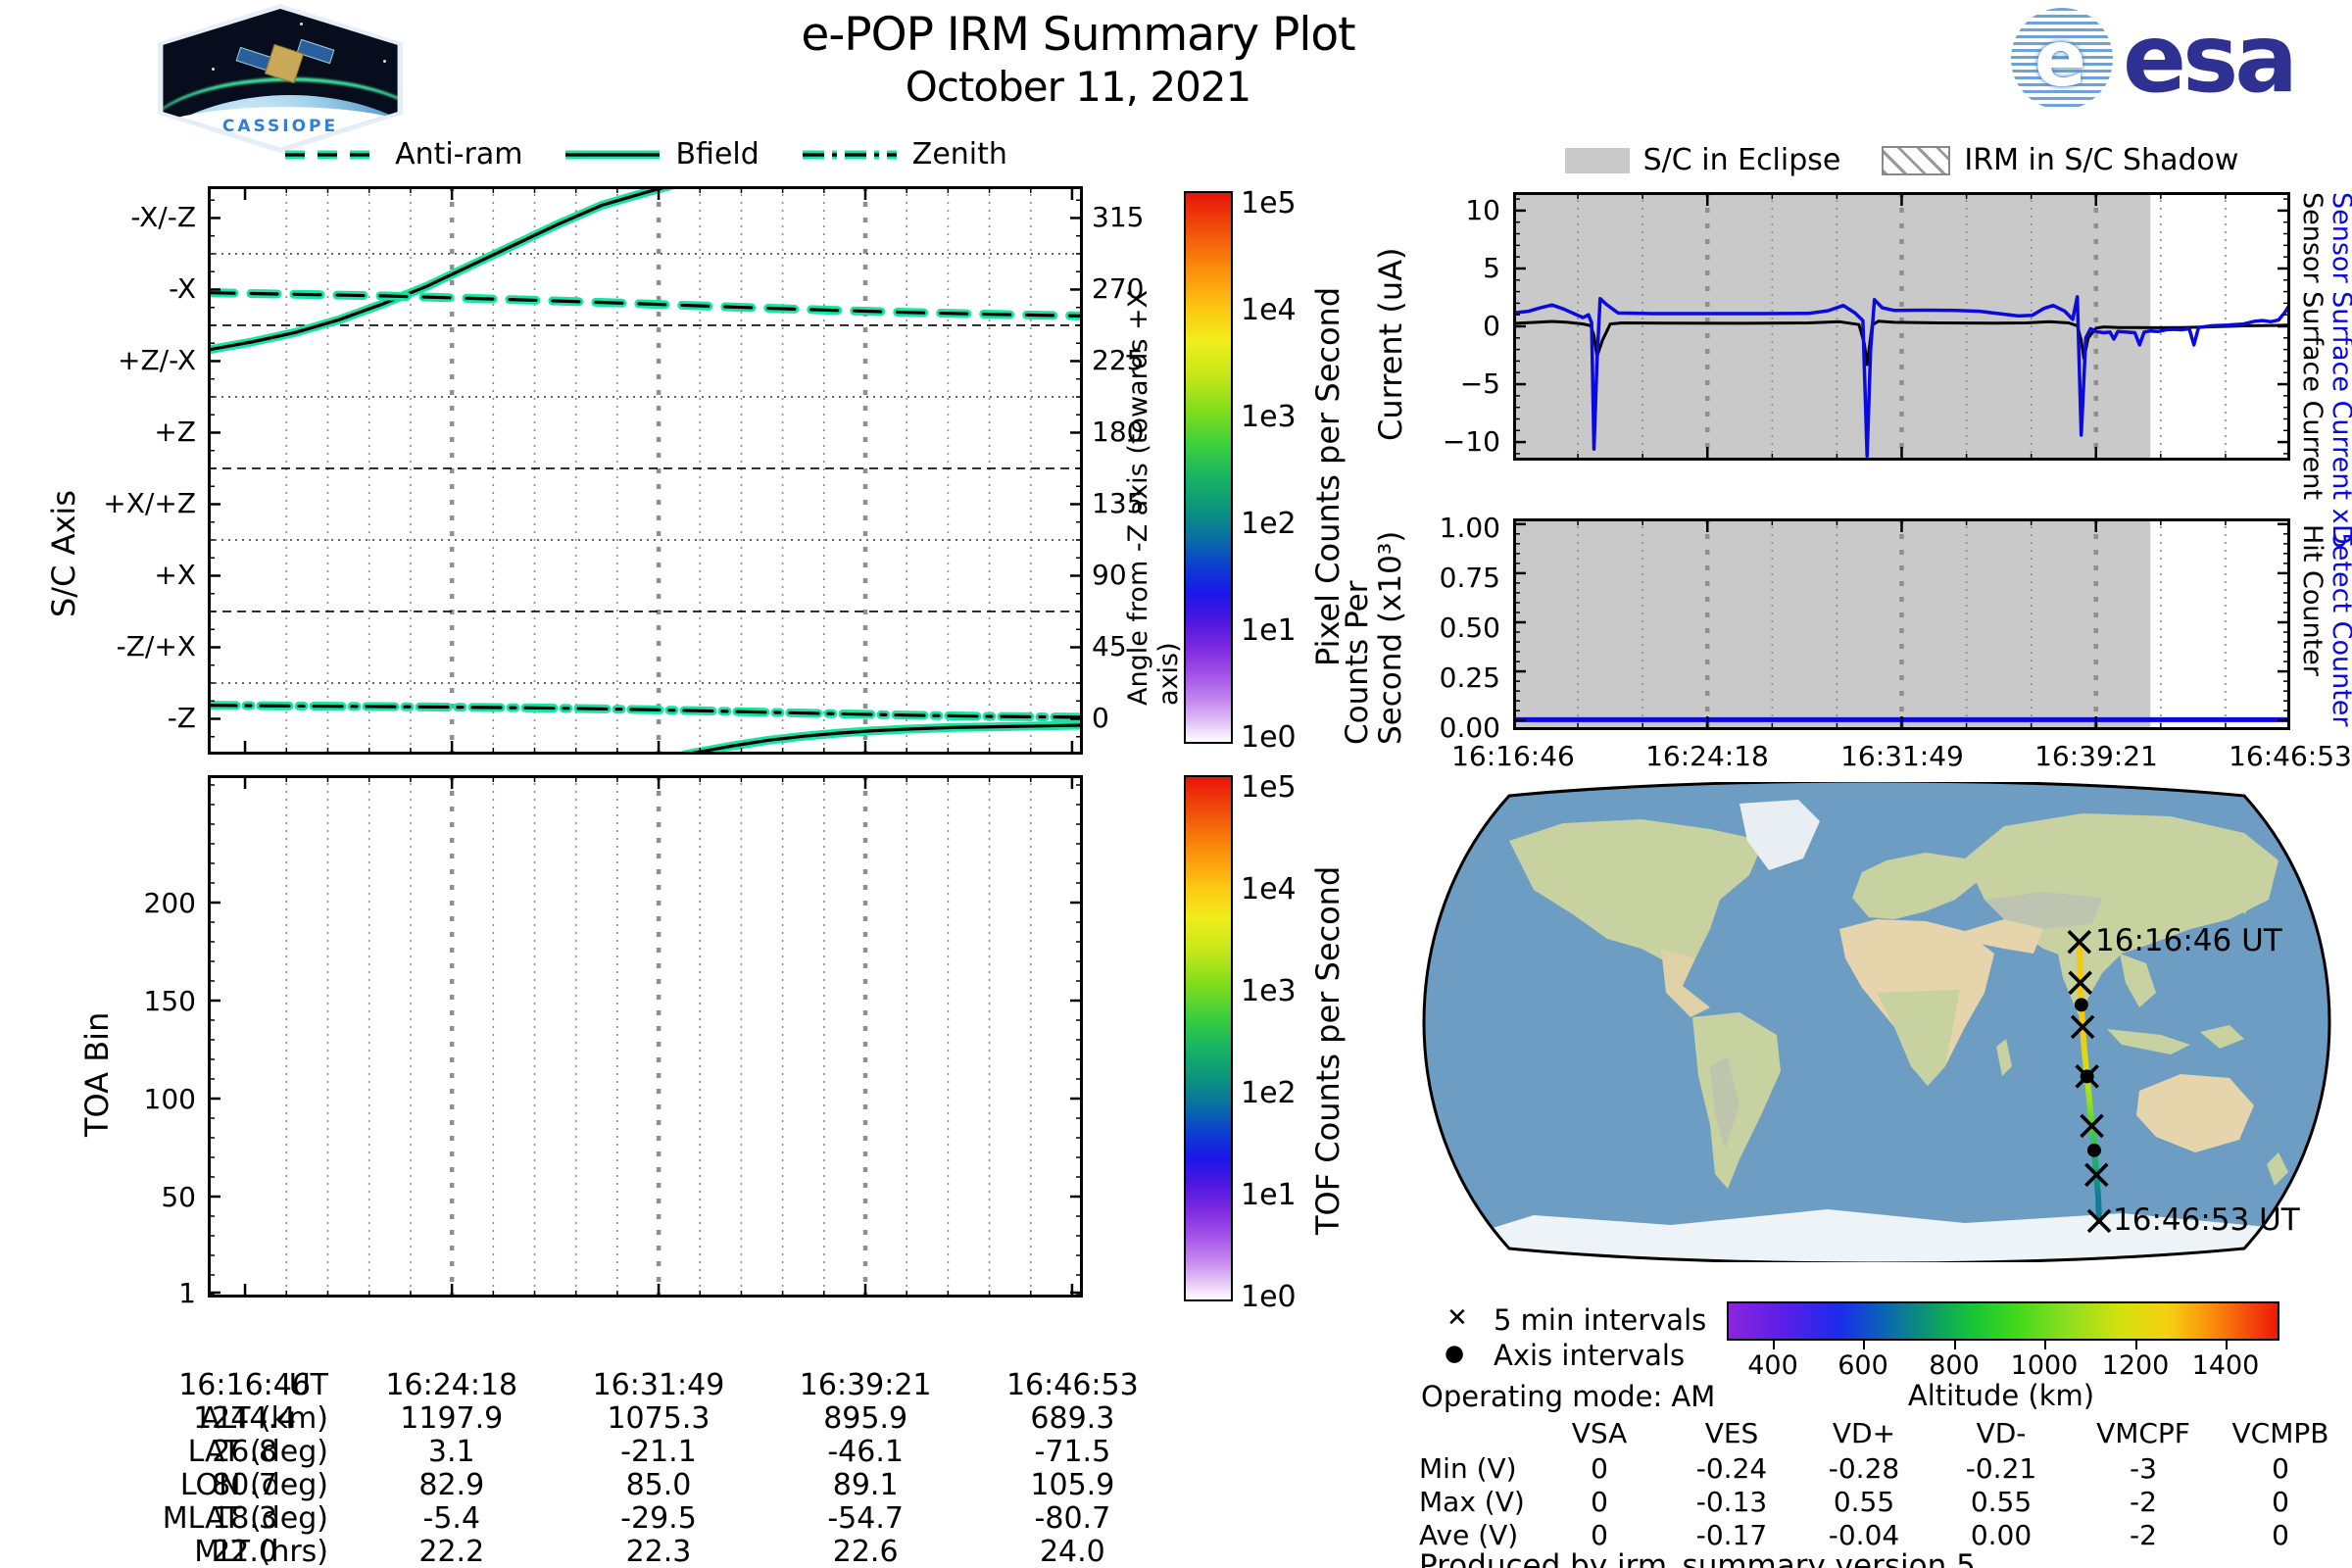  What do you see at coordinates (1100, 718) in the screenshot?
I see `angle-tick: 0` at bounding box center [1100, 718].